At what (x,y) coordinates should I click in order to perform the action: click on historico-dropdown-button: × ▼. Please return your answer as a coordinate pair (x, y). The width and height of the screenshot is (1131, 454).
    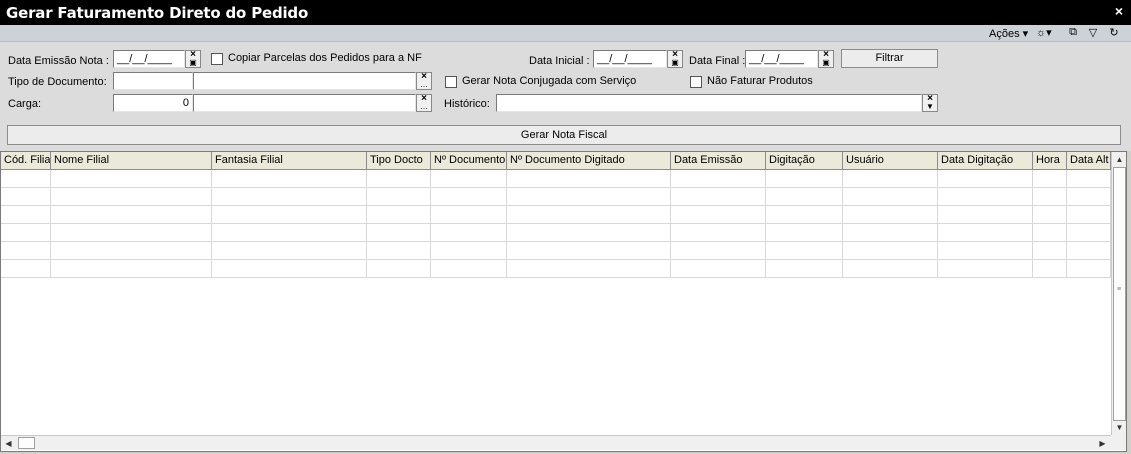
    Looking at the image, I should click on (930, 103).